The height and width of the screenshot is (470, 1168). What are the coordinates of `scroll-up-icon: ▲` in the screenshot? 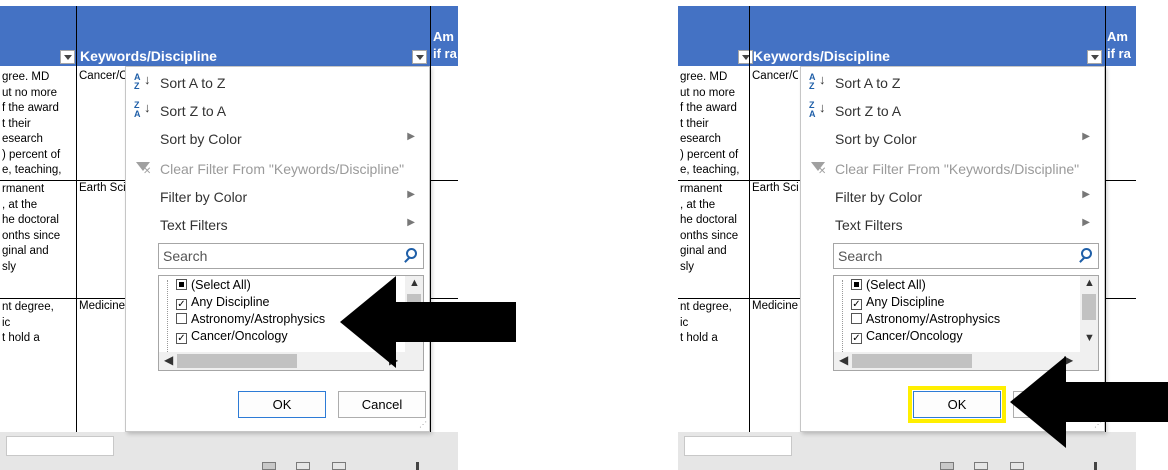 It's located at (1089, 283).